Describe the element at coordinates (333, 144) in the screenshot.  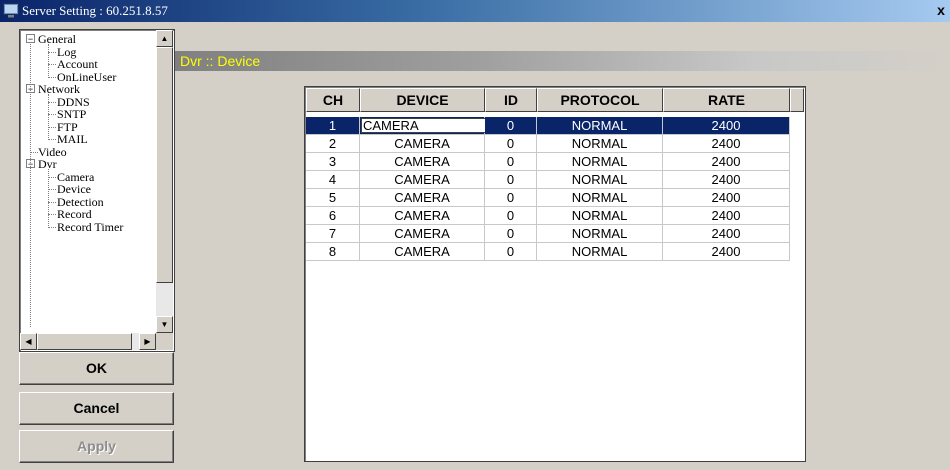
I see `cell-ch: 2` at that location.